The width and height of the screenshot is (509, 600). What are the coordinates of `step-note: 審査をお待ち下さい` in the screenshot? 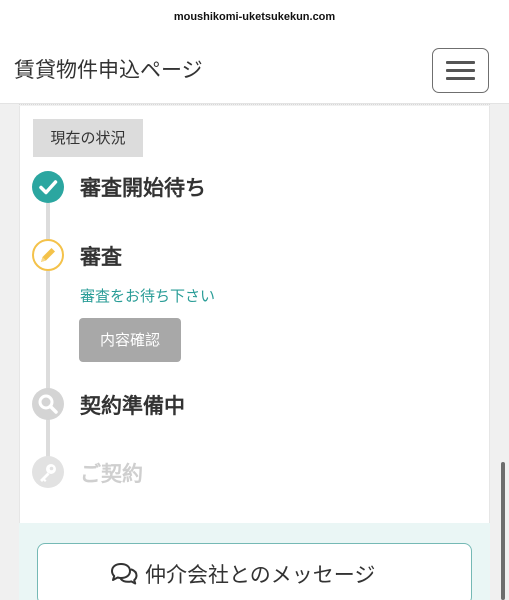 It's located at (148, 296).